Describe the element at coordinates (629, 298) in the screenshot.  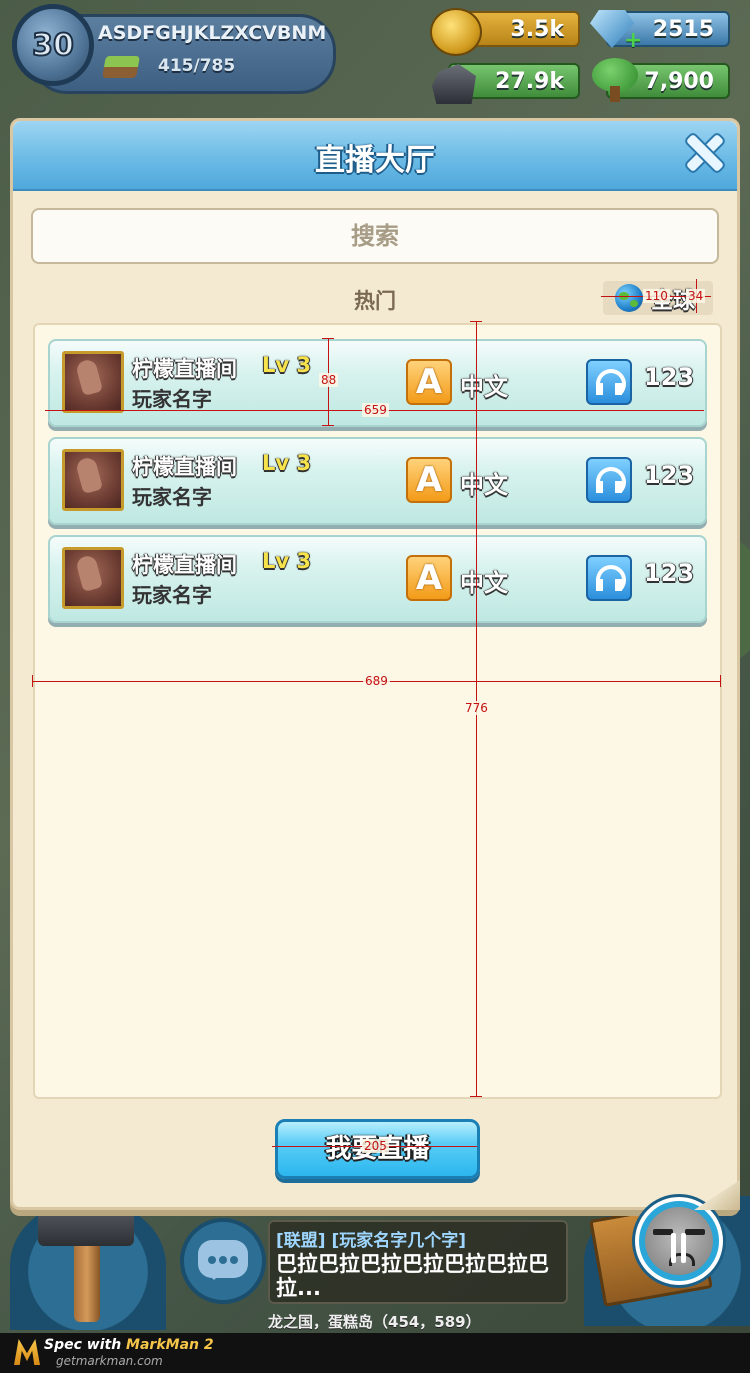
I see `globe-icon` at that location.